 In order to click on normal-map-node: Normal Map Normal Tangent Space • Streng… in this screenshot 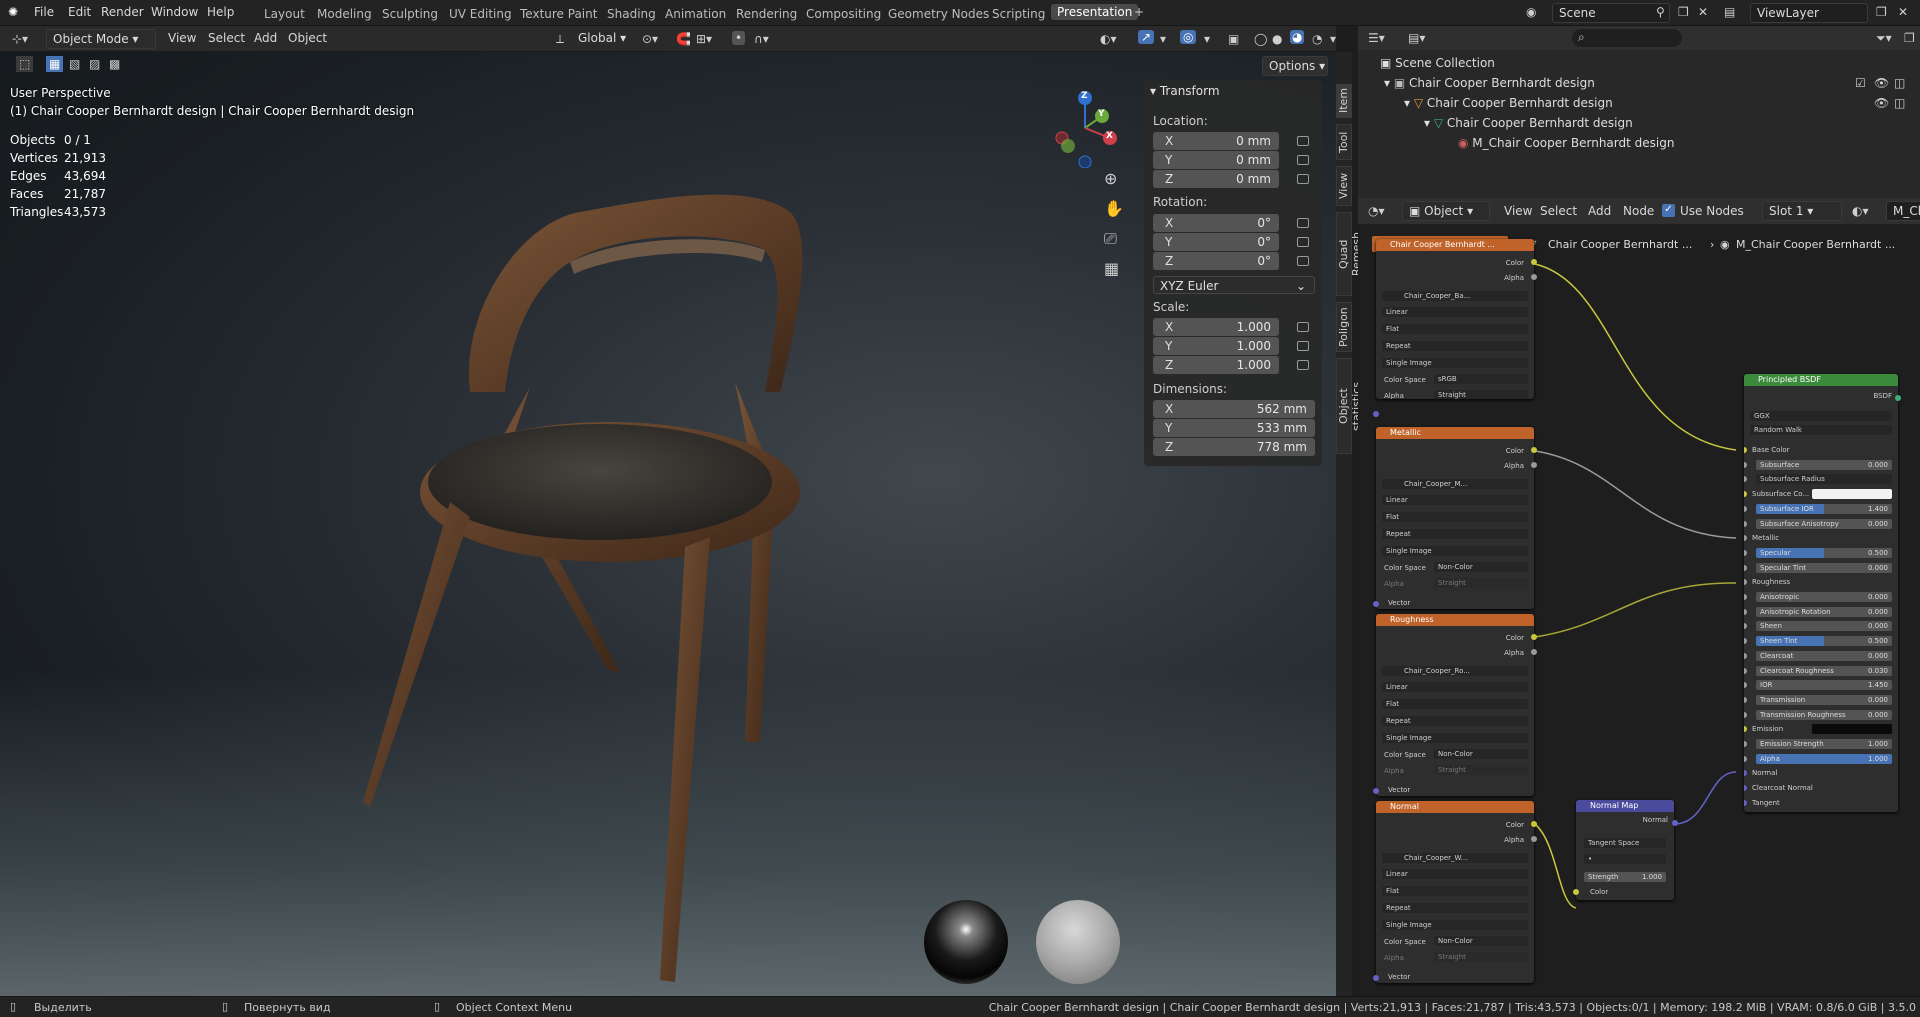, I will do `click(1625, 850)`.